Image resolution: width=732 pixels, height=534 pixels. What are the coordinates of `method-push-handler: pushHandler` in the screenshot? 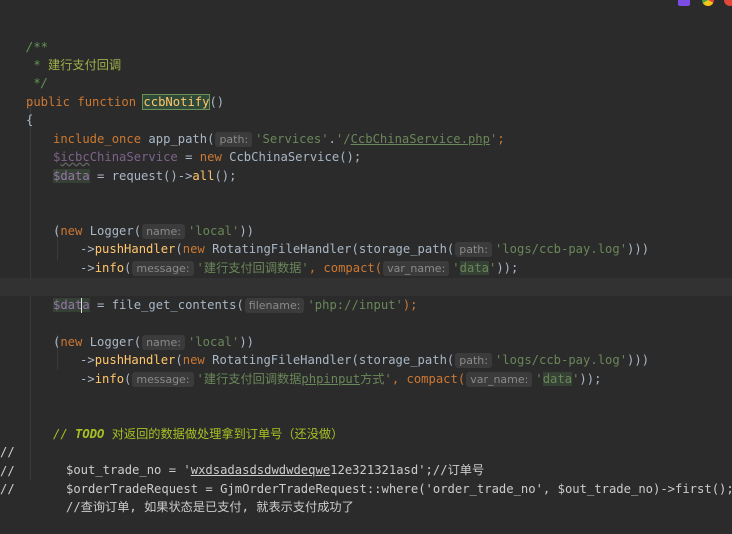 It's located at (135, 360).